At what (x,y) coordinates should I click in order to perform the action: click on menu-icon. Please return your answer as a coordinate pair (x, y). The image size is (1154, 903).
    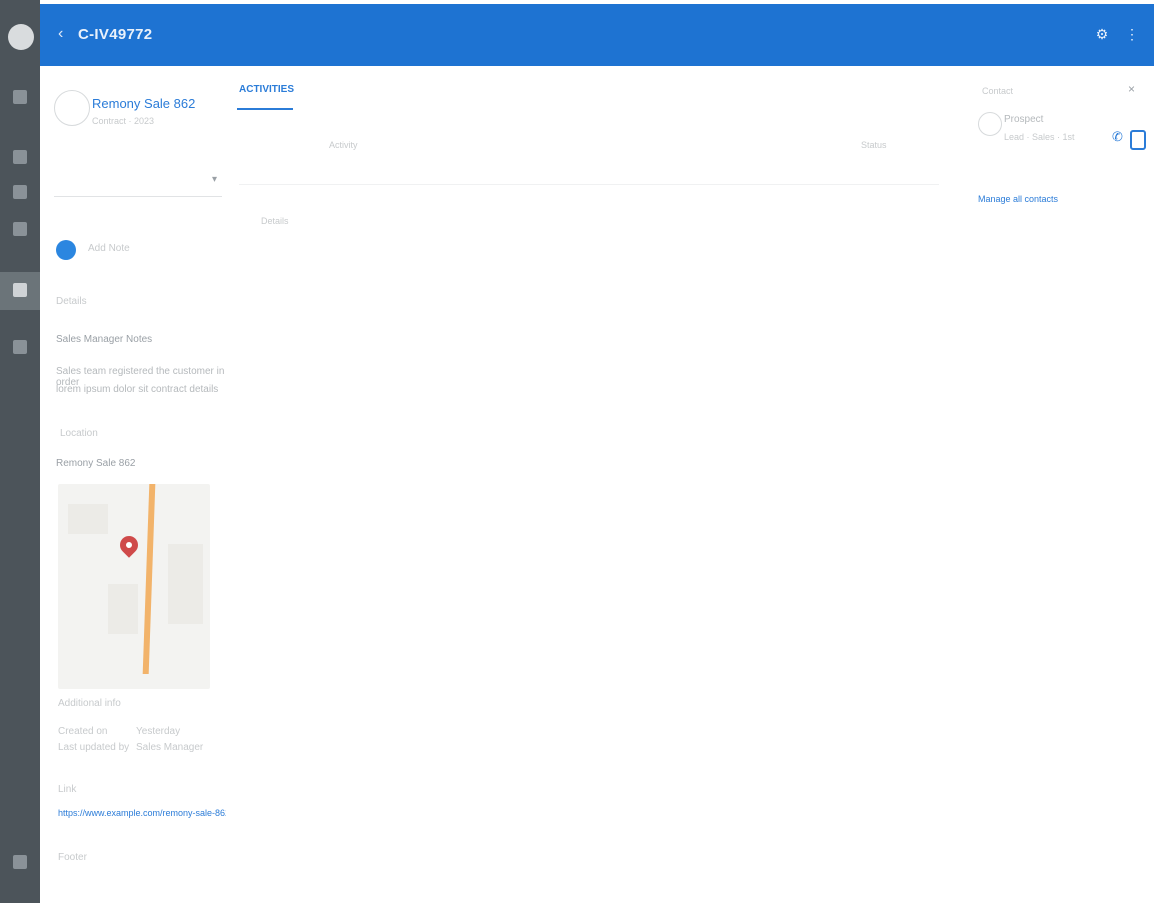
    Looking at the image, I should click on (20, 97).